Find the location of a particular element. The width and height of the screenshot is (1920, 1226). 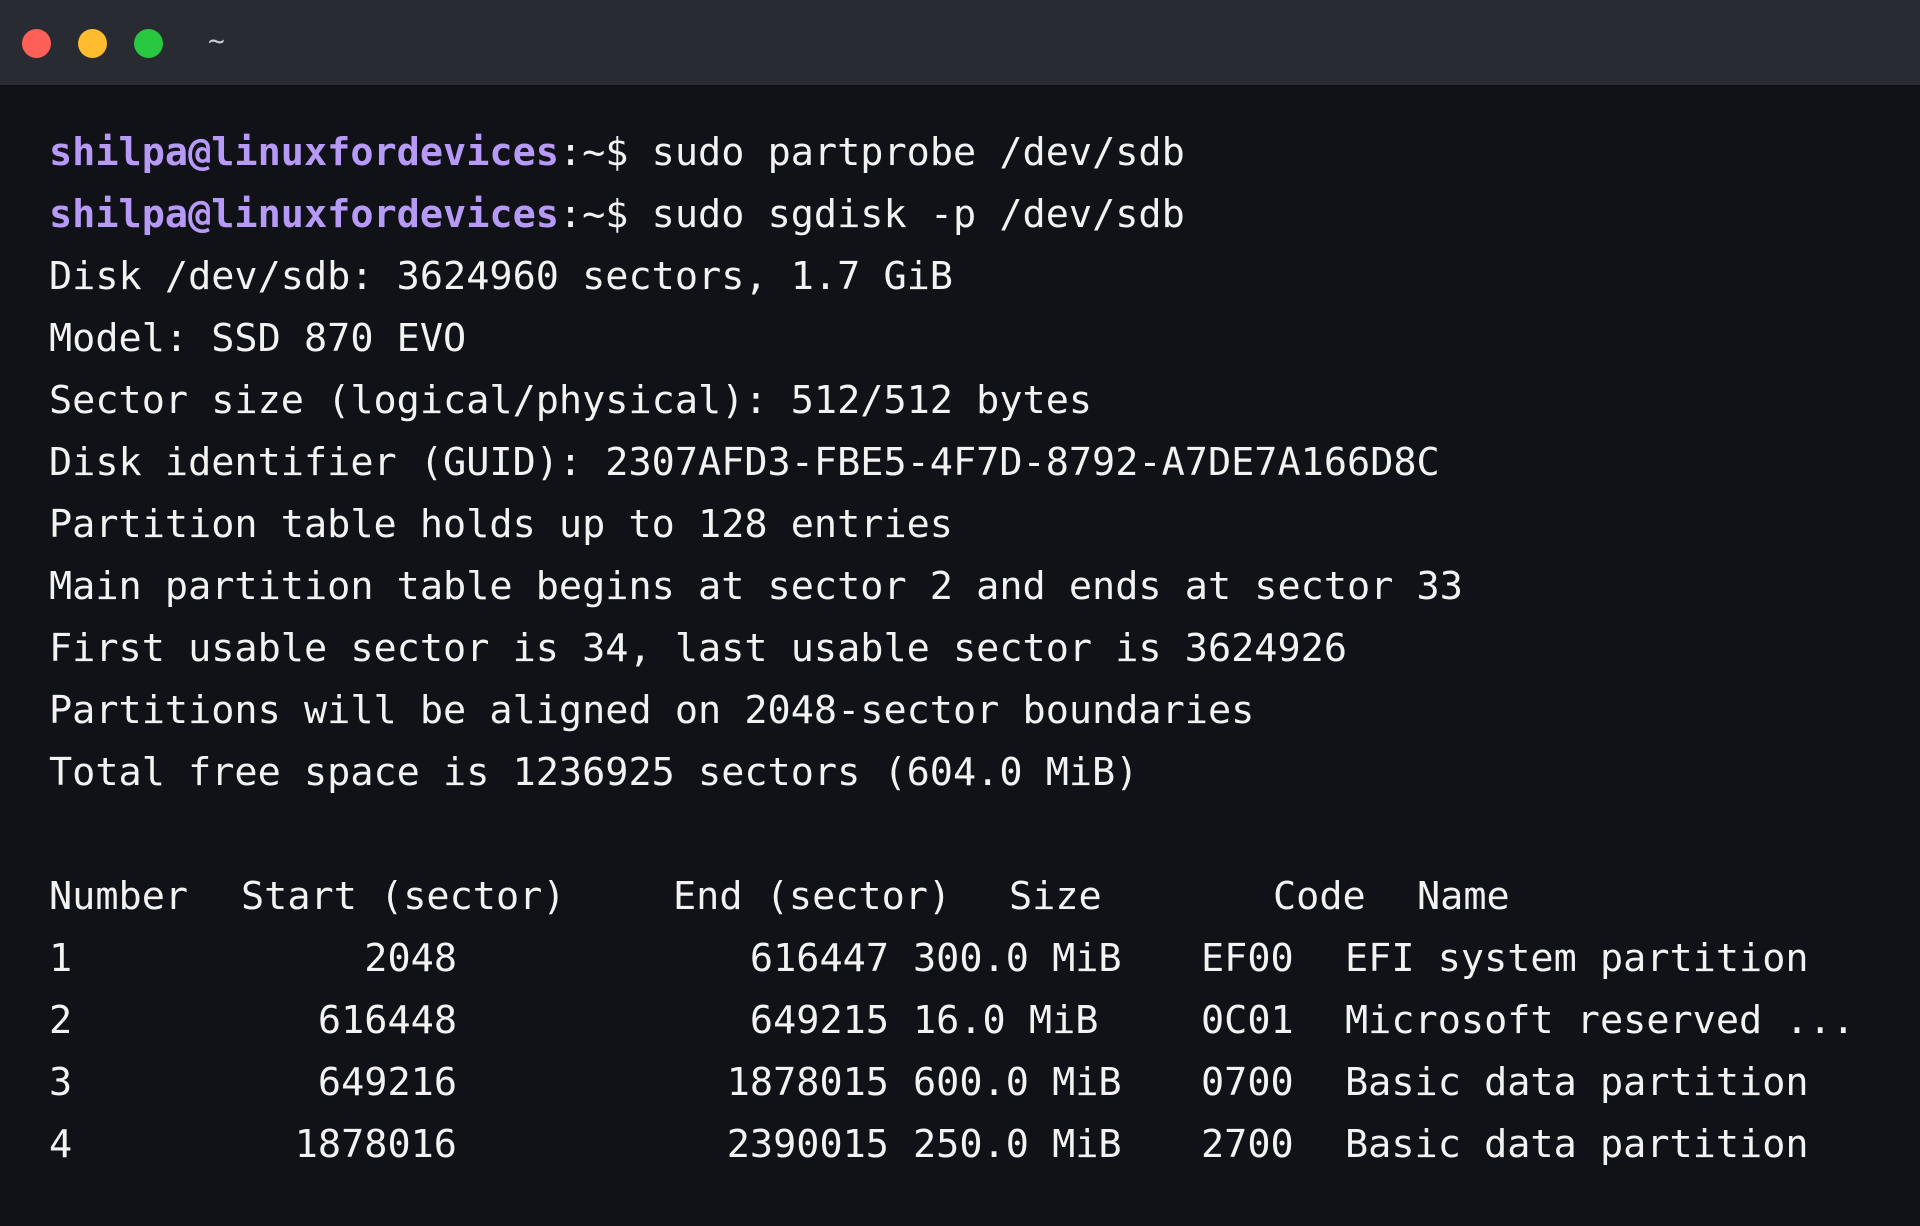

header-name: Name is located at coordinates (1463, 896).